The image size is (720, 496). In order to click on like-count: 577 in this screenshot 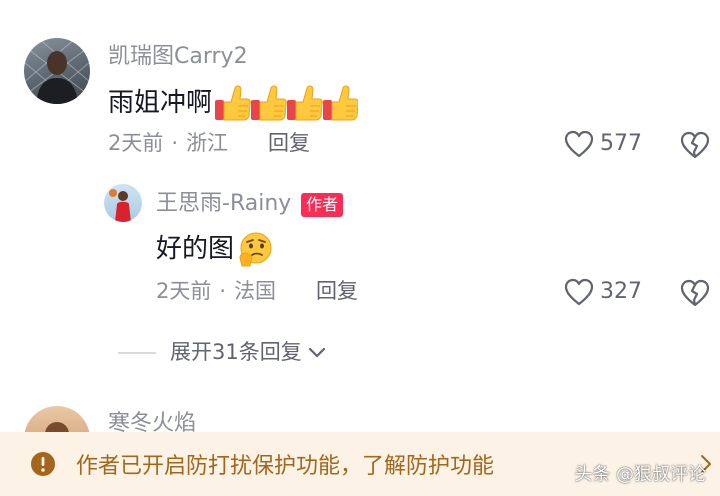, I will do `click(621, 143)`.